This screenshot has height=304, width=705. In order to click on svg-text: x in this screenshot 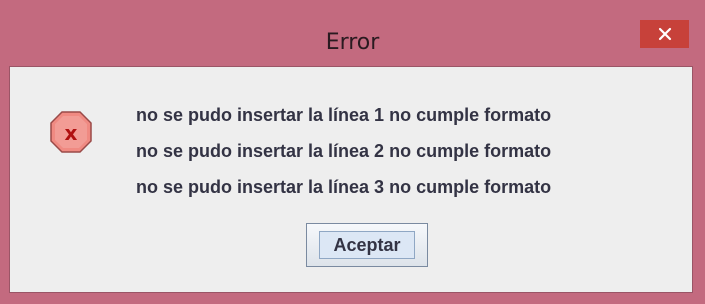, I will do `click(71, 133)`.